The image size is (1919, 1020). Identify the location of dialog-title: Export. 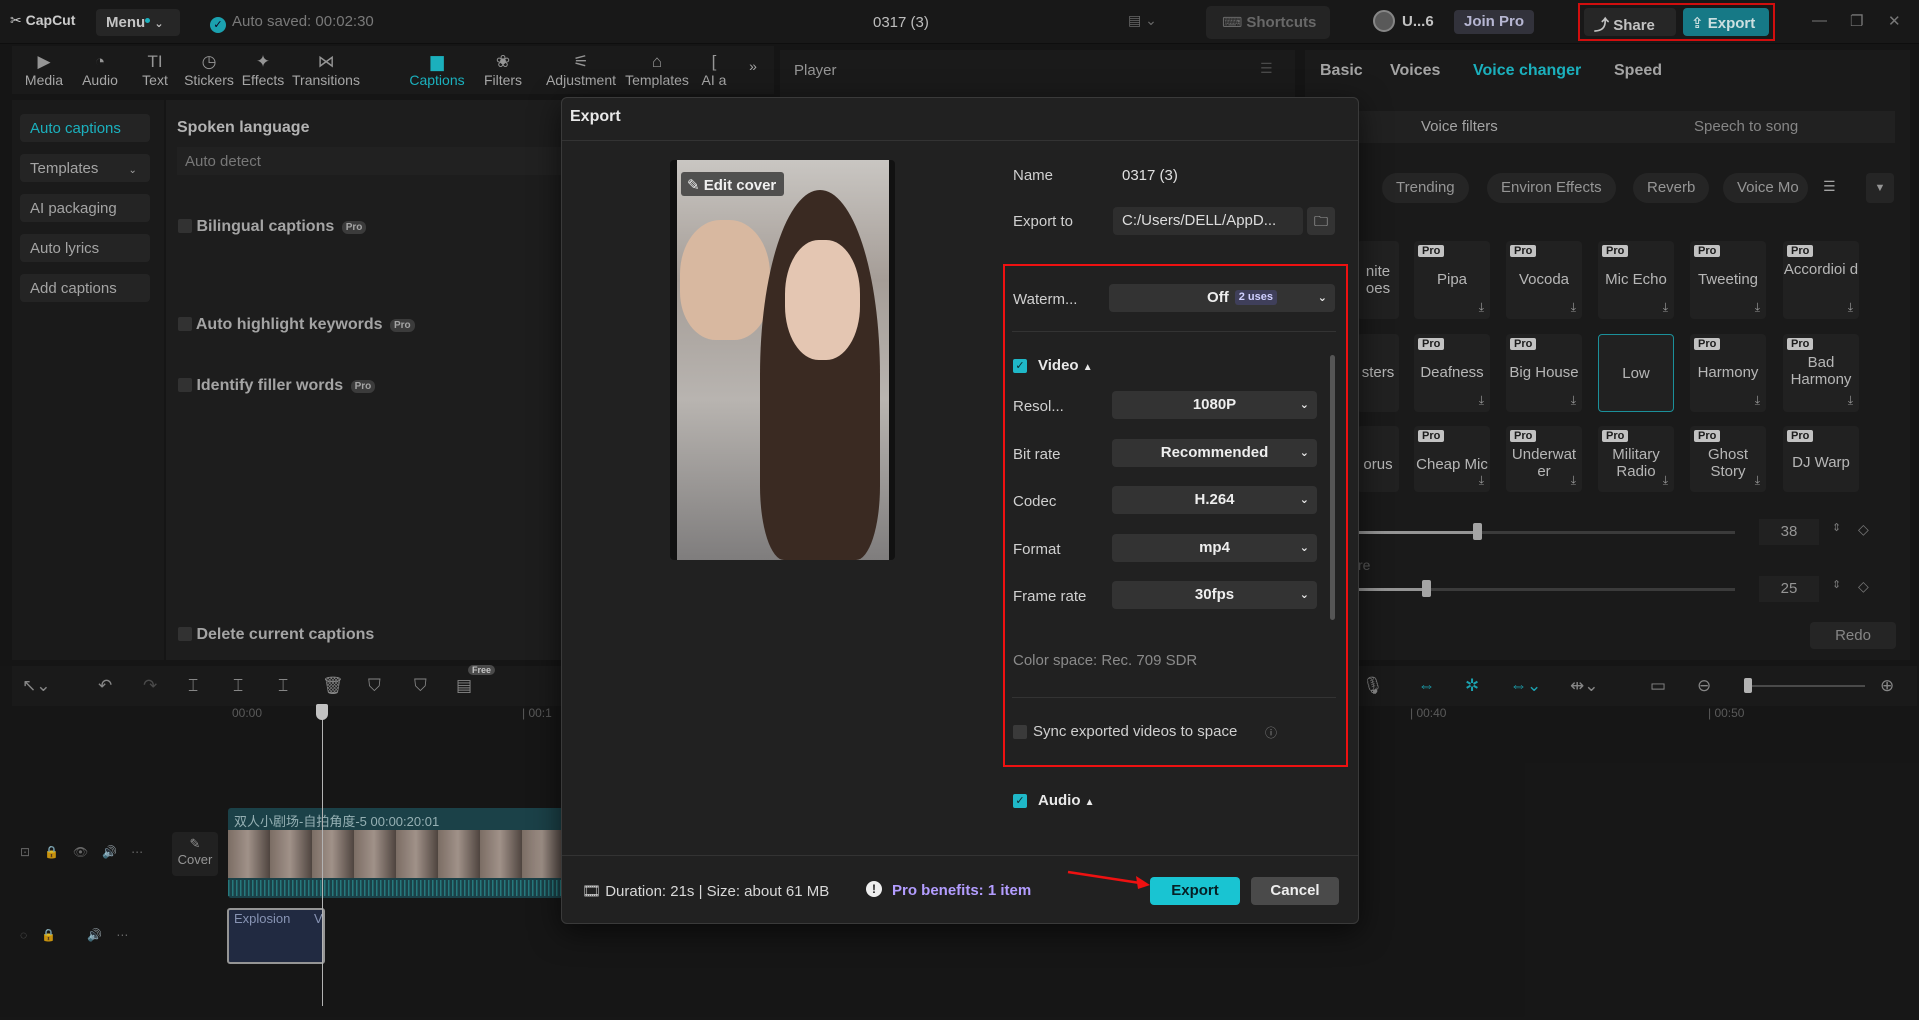
(595, 117).